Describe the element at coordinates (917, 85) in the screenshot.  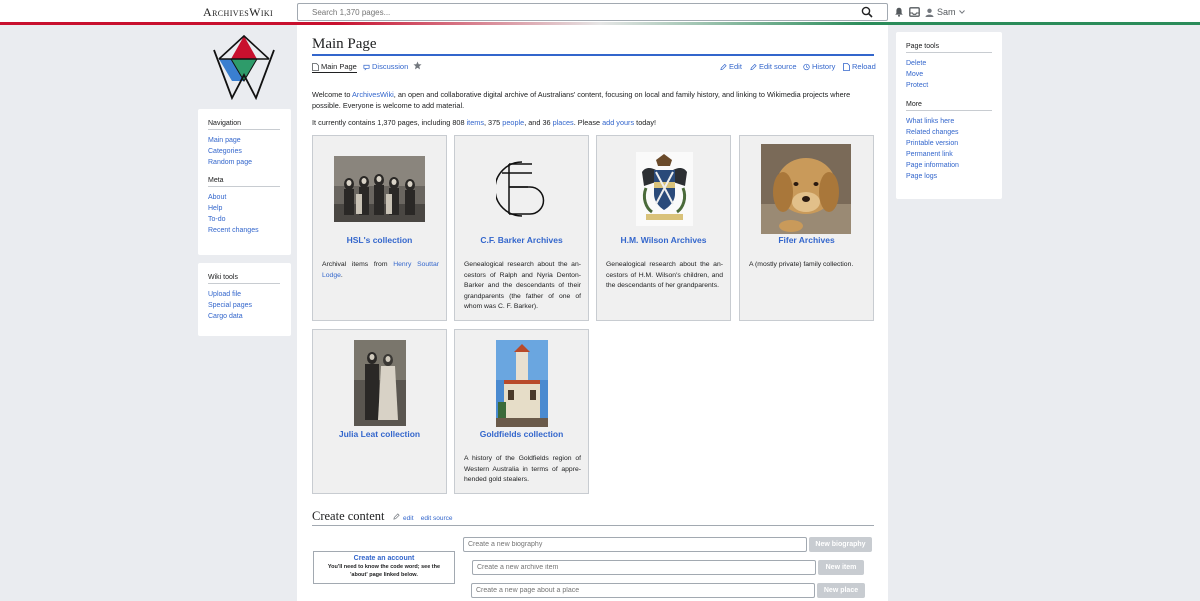
I see `tool-protect: Protect` at that location.